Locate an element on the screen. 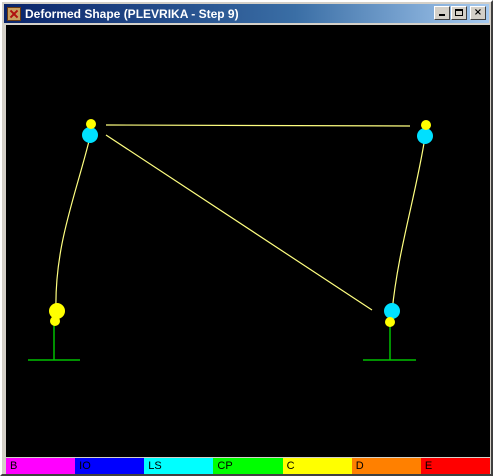  window-title: Deformed Shape (PLEVRIKA - Step 9) is located at coordinates (132, 13).